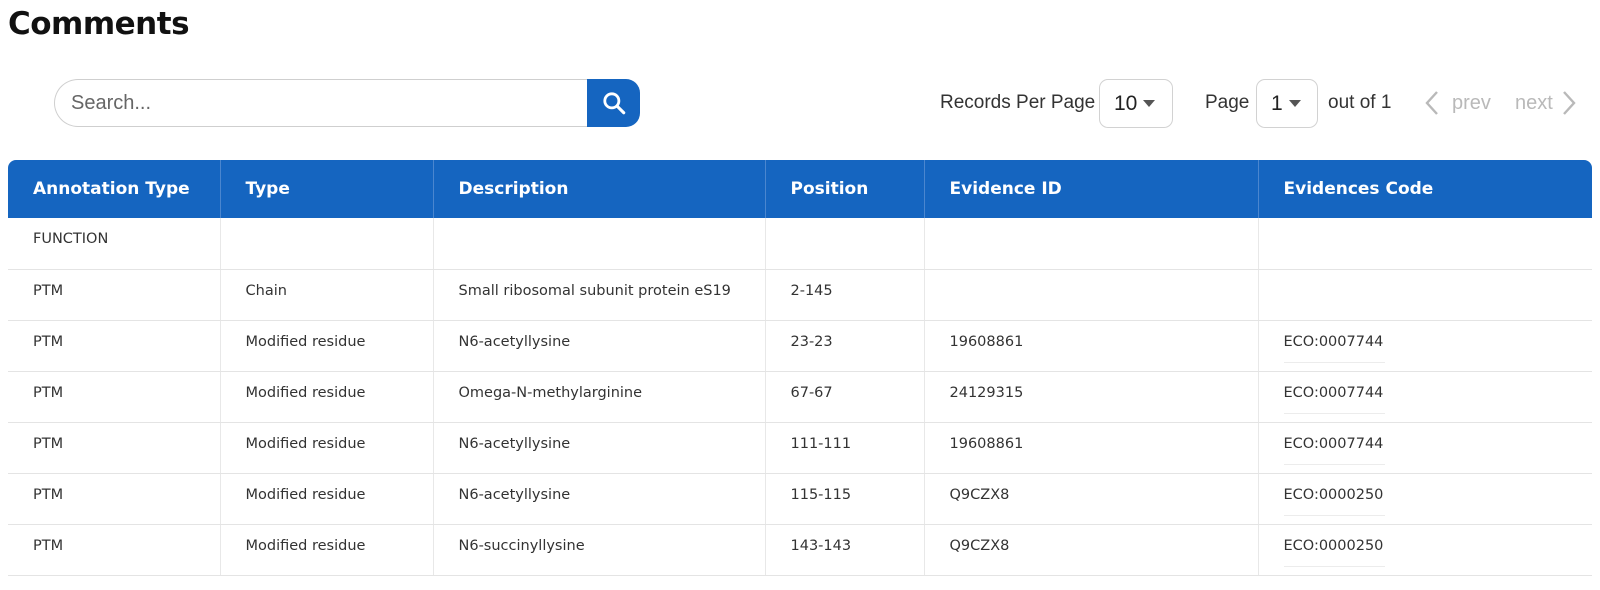 The height and width of the screenshot is (590, 1600). I want to click on page-label: Page, so click(1227, 102).